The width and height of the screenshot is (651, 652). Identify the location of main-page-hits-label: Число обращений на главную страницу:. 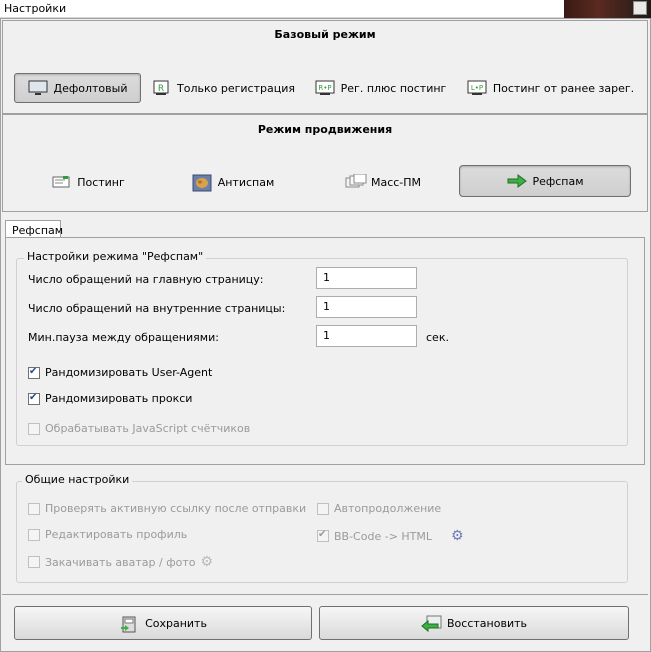
(146, 279).